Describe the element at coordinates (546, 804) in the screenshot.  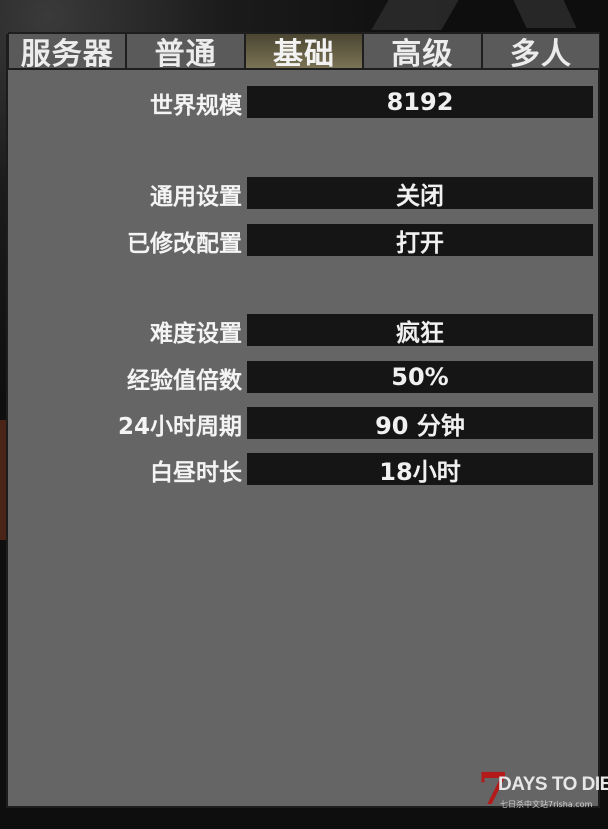
I see `logo-subtitle: 七日杀中文站7risha.com` at that location.